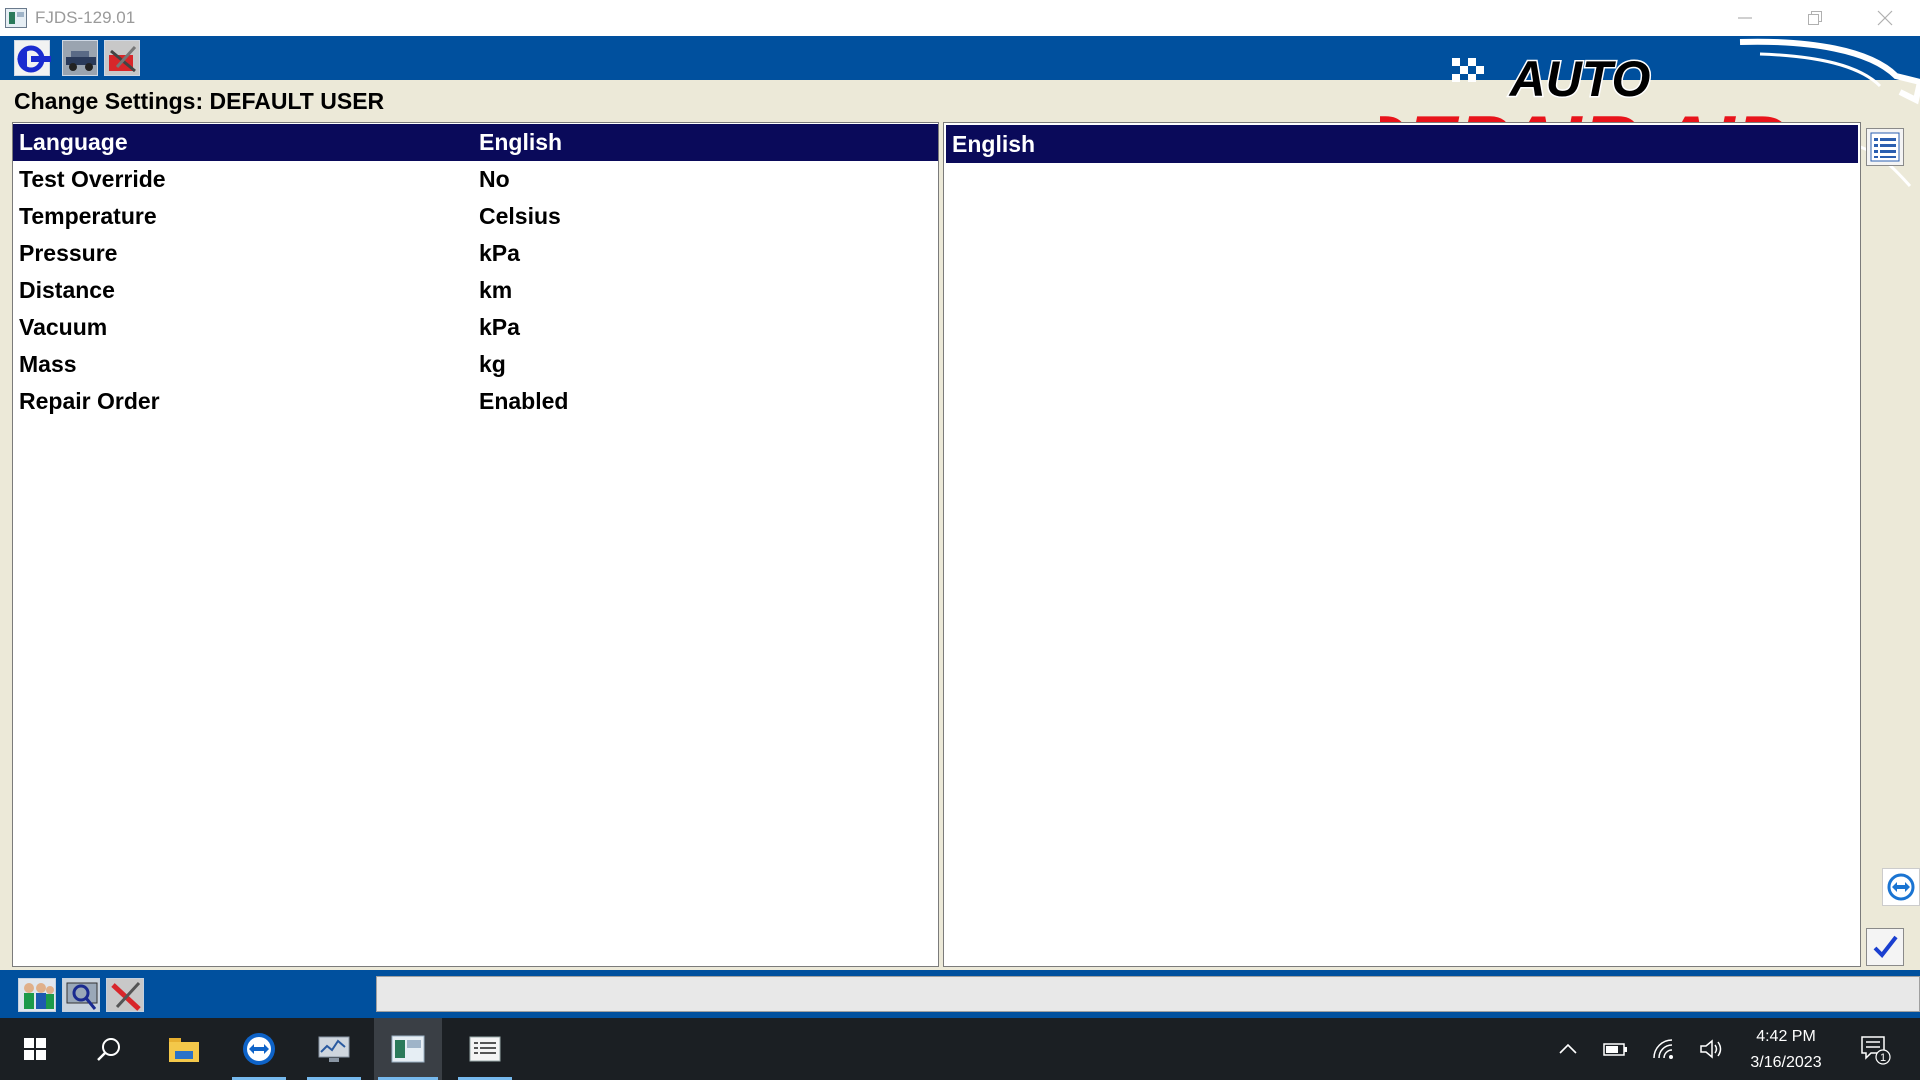 This screenshot has width=1920, height=1080. What do you see at coordinates (475, 364) in the screenshot?
I see `settings-row: Mass kg` at bounding box center [475, 364].